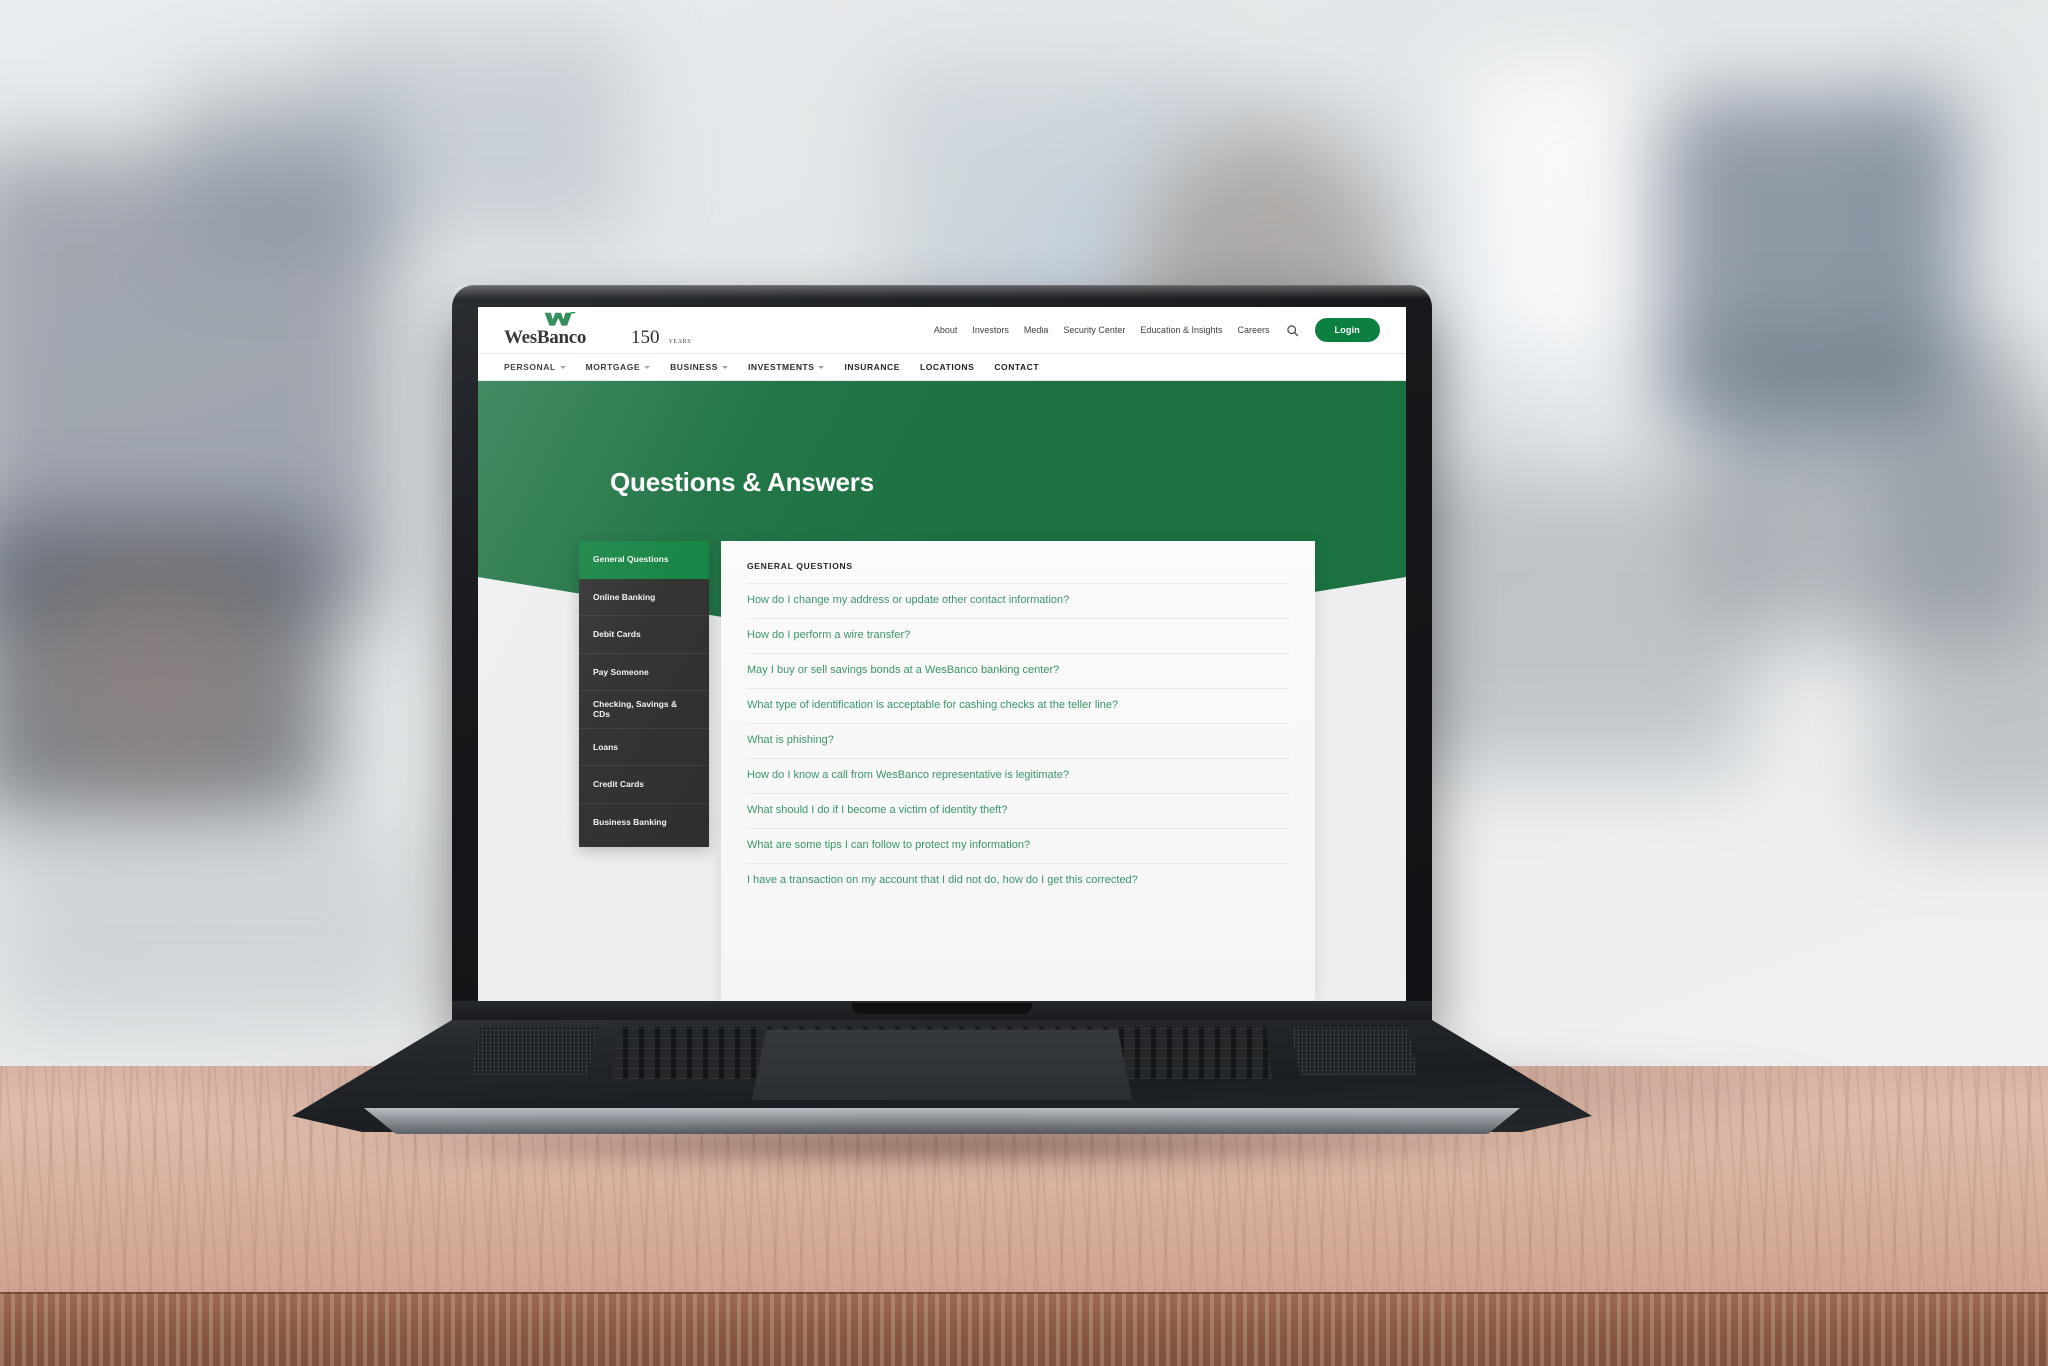 This screenshot has height=1366, width=2048. Describe the element at coordinates (624, 596) in the screenshot. I see `sidebar-item-label: Online Banking` at that location.